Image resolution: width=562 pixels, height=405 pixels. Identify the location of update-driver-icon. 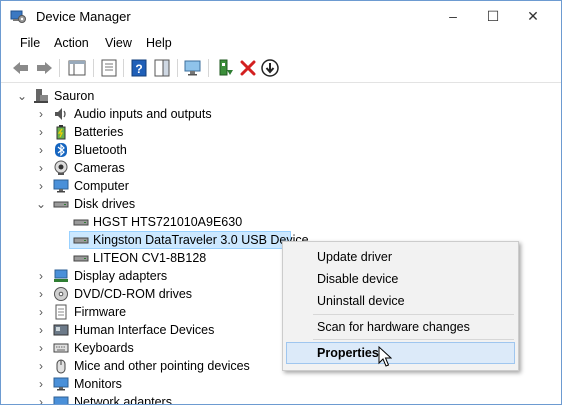
(225, 68).